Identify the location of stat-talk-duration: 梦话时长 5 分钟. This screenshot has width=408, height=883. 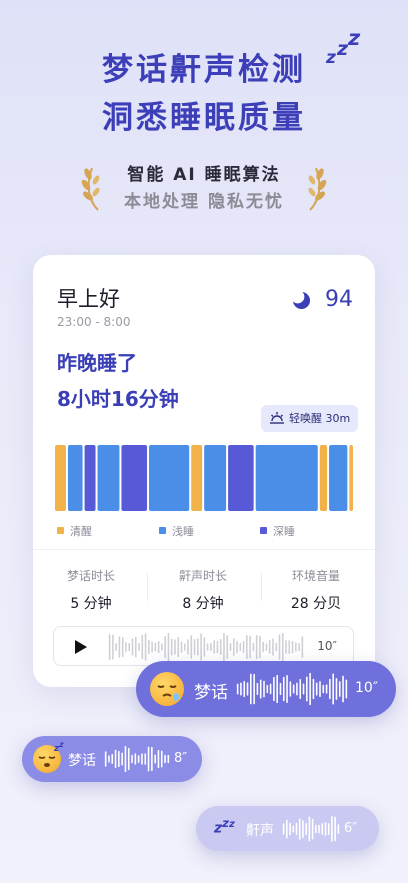
(90, 590).